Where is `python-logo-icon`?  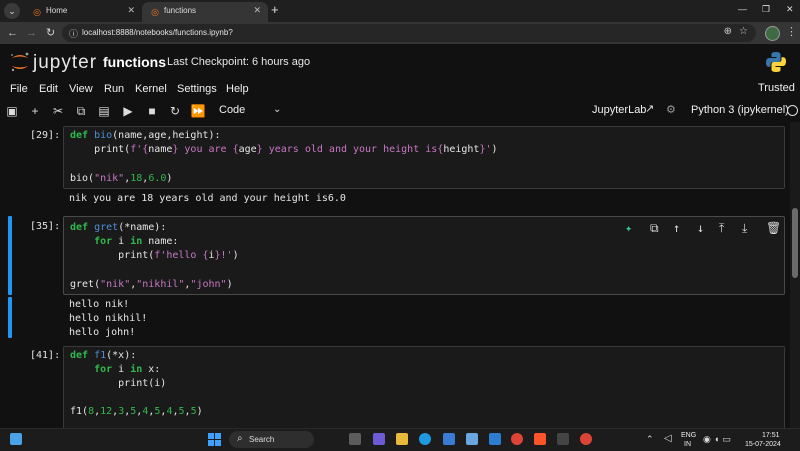 python-logo-icon is located at coordinates (776, 62).